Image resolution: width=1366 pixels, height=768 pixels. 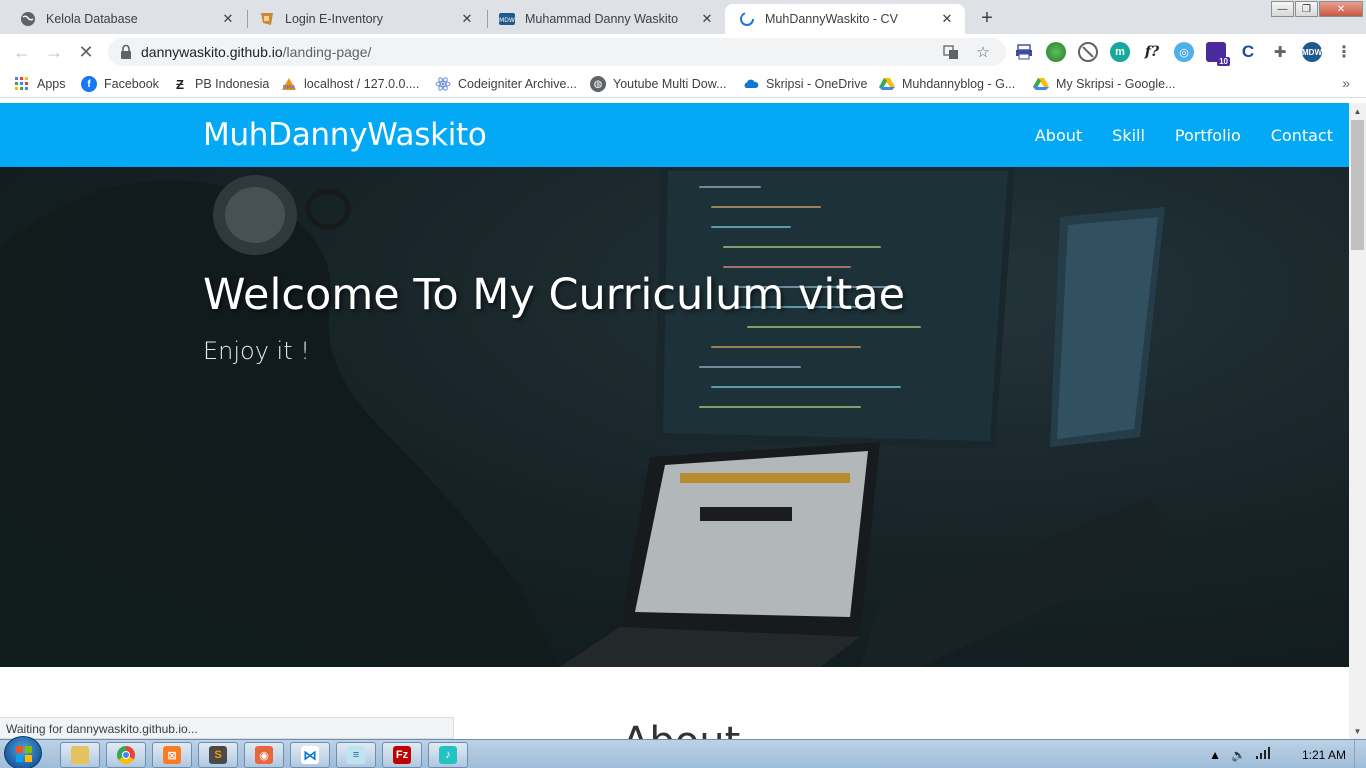 I want to click on notepad-icon: ≡, so click(x=356, y=755).